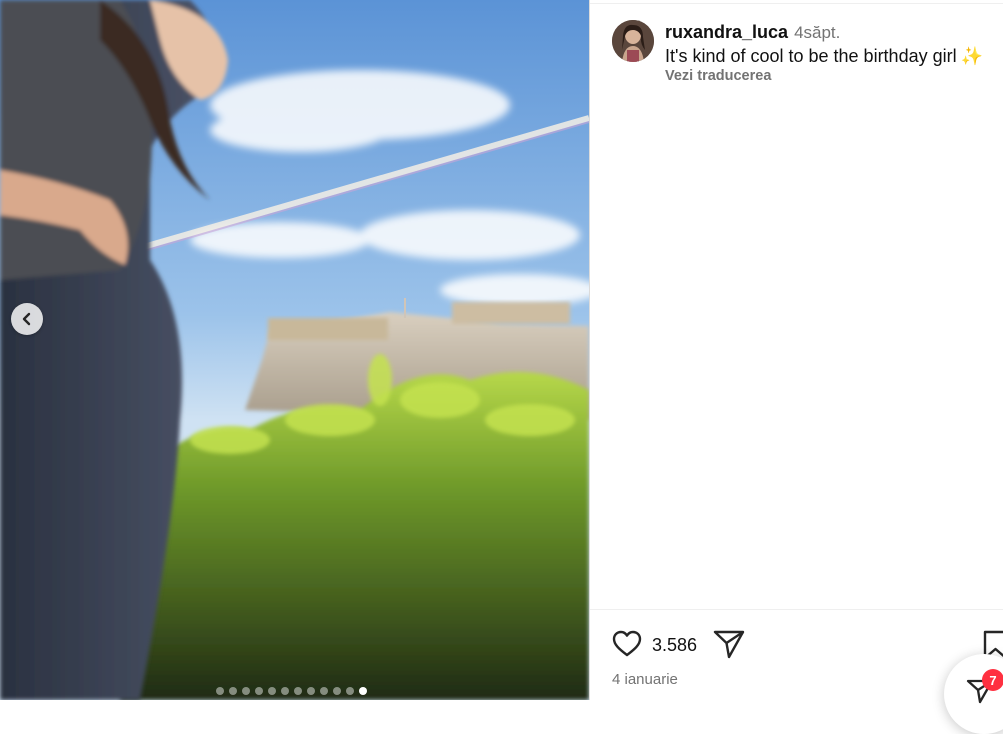 Image resolution: width=1003 pixels, height=734 pixels. I want to click on post-time: 4săpt., so click(817, 32).